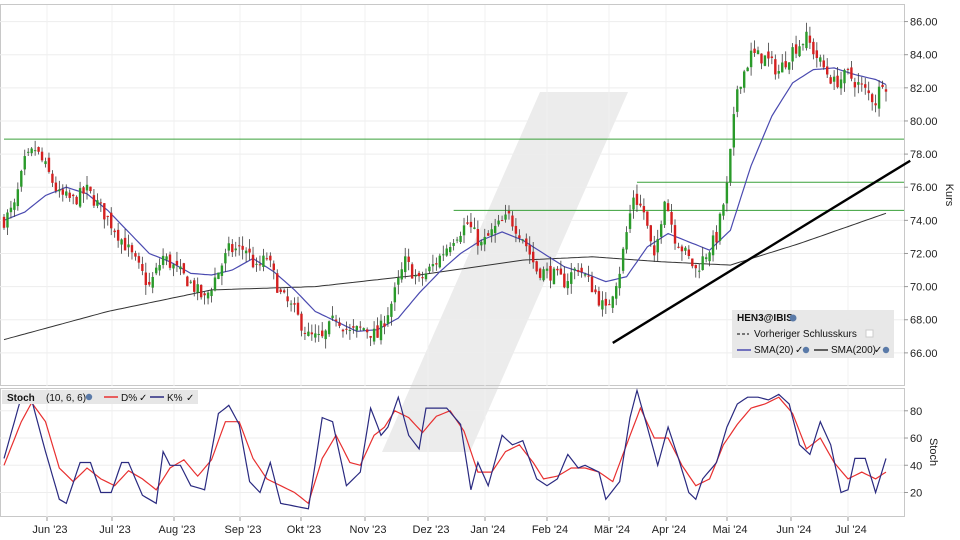  What do you see at coordinates (114, 530) in the screenshot?
I see `x-tick-label: Jul '23` at bounding box center [114, 530].